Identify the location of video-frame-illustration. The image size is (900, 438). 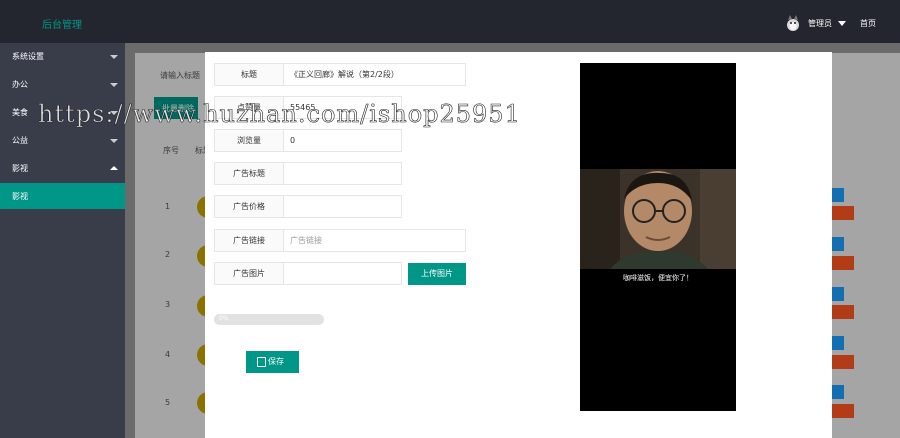
(658, 219).